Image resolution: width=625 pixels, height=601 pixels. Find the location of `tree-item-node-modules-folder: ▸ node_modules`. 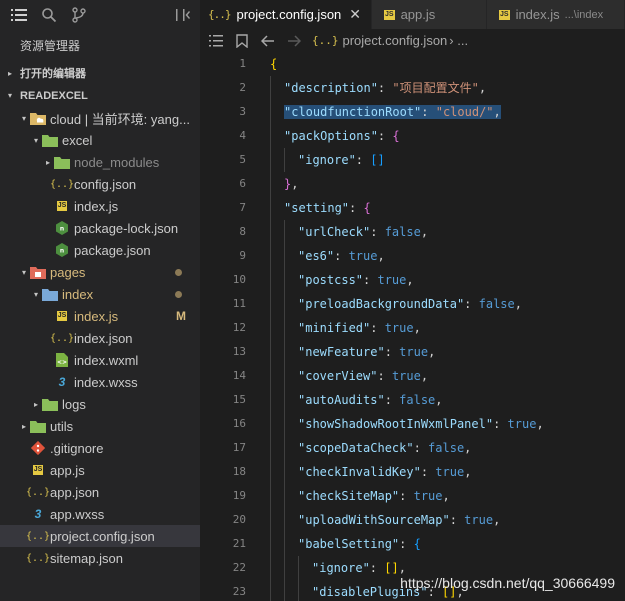

tree-item-node-modules-folder: ▸ node_modules is located at coordinates (100, 162).